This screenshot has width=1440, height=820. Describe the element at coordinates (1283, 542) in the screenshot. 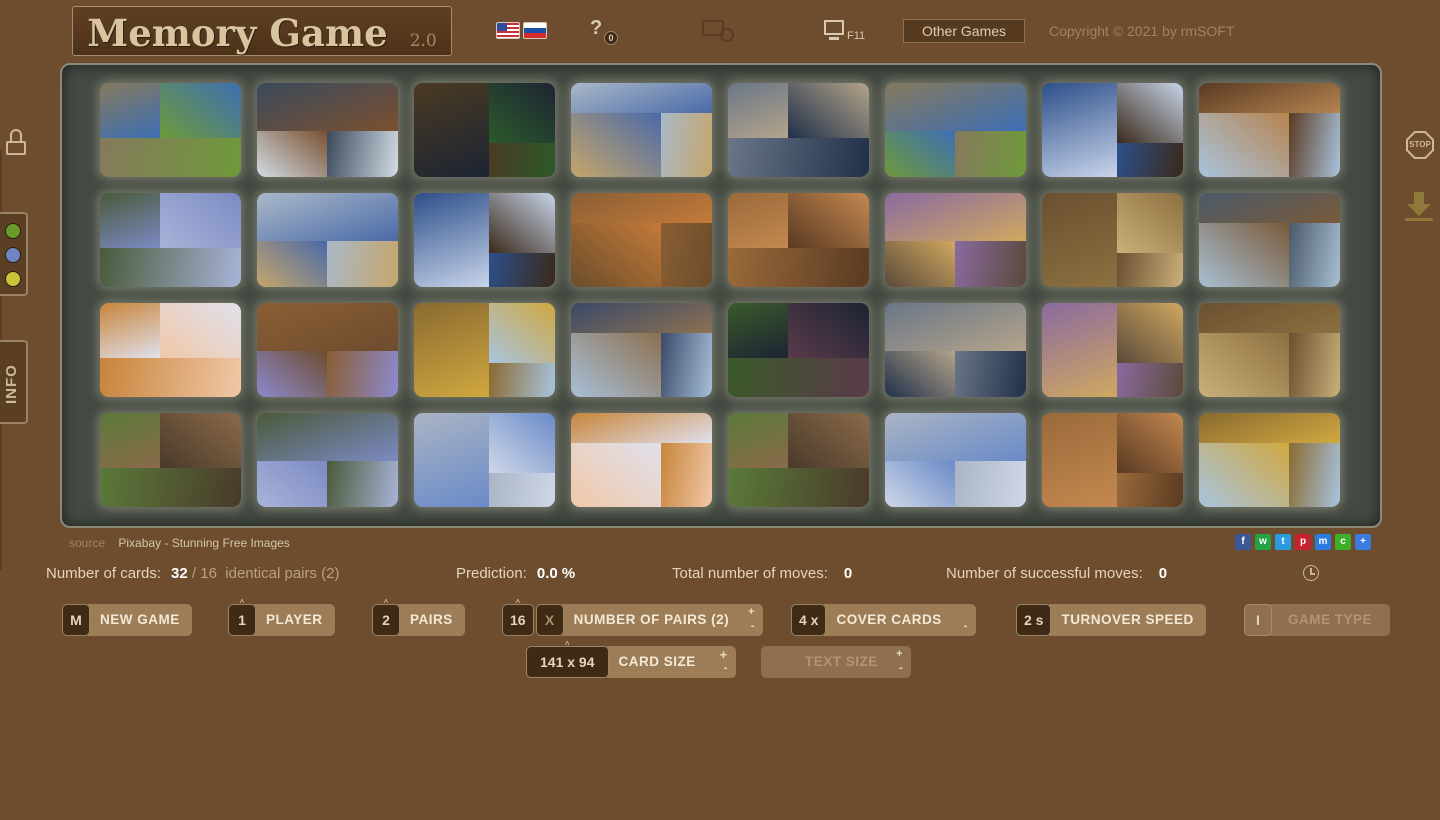

I see `twitter-icon: t` at that location.